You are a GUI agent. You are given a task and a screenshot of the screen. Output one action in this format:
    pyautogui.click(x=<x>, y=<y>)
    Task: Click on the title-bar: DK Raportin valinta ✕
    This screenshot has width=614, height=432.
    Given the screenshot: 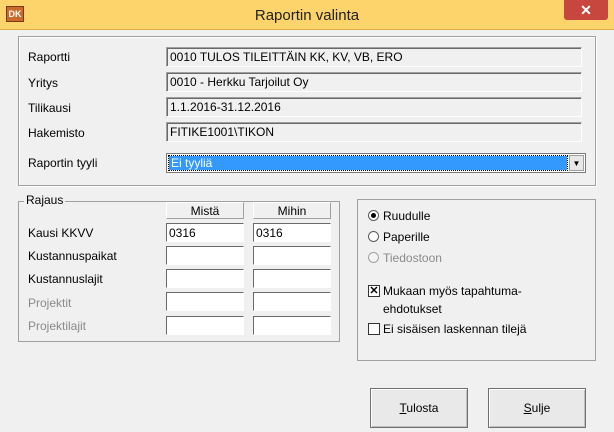 What is the action you would take?
    pyautogui.click(x=307, y=15)
    